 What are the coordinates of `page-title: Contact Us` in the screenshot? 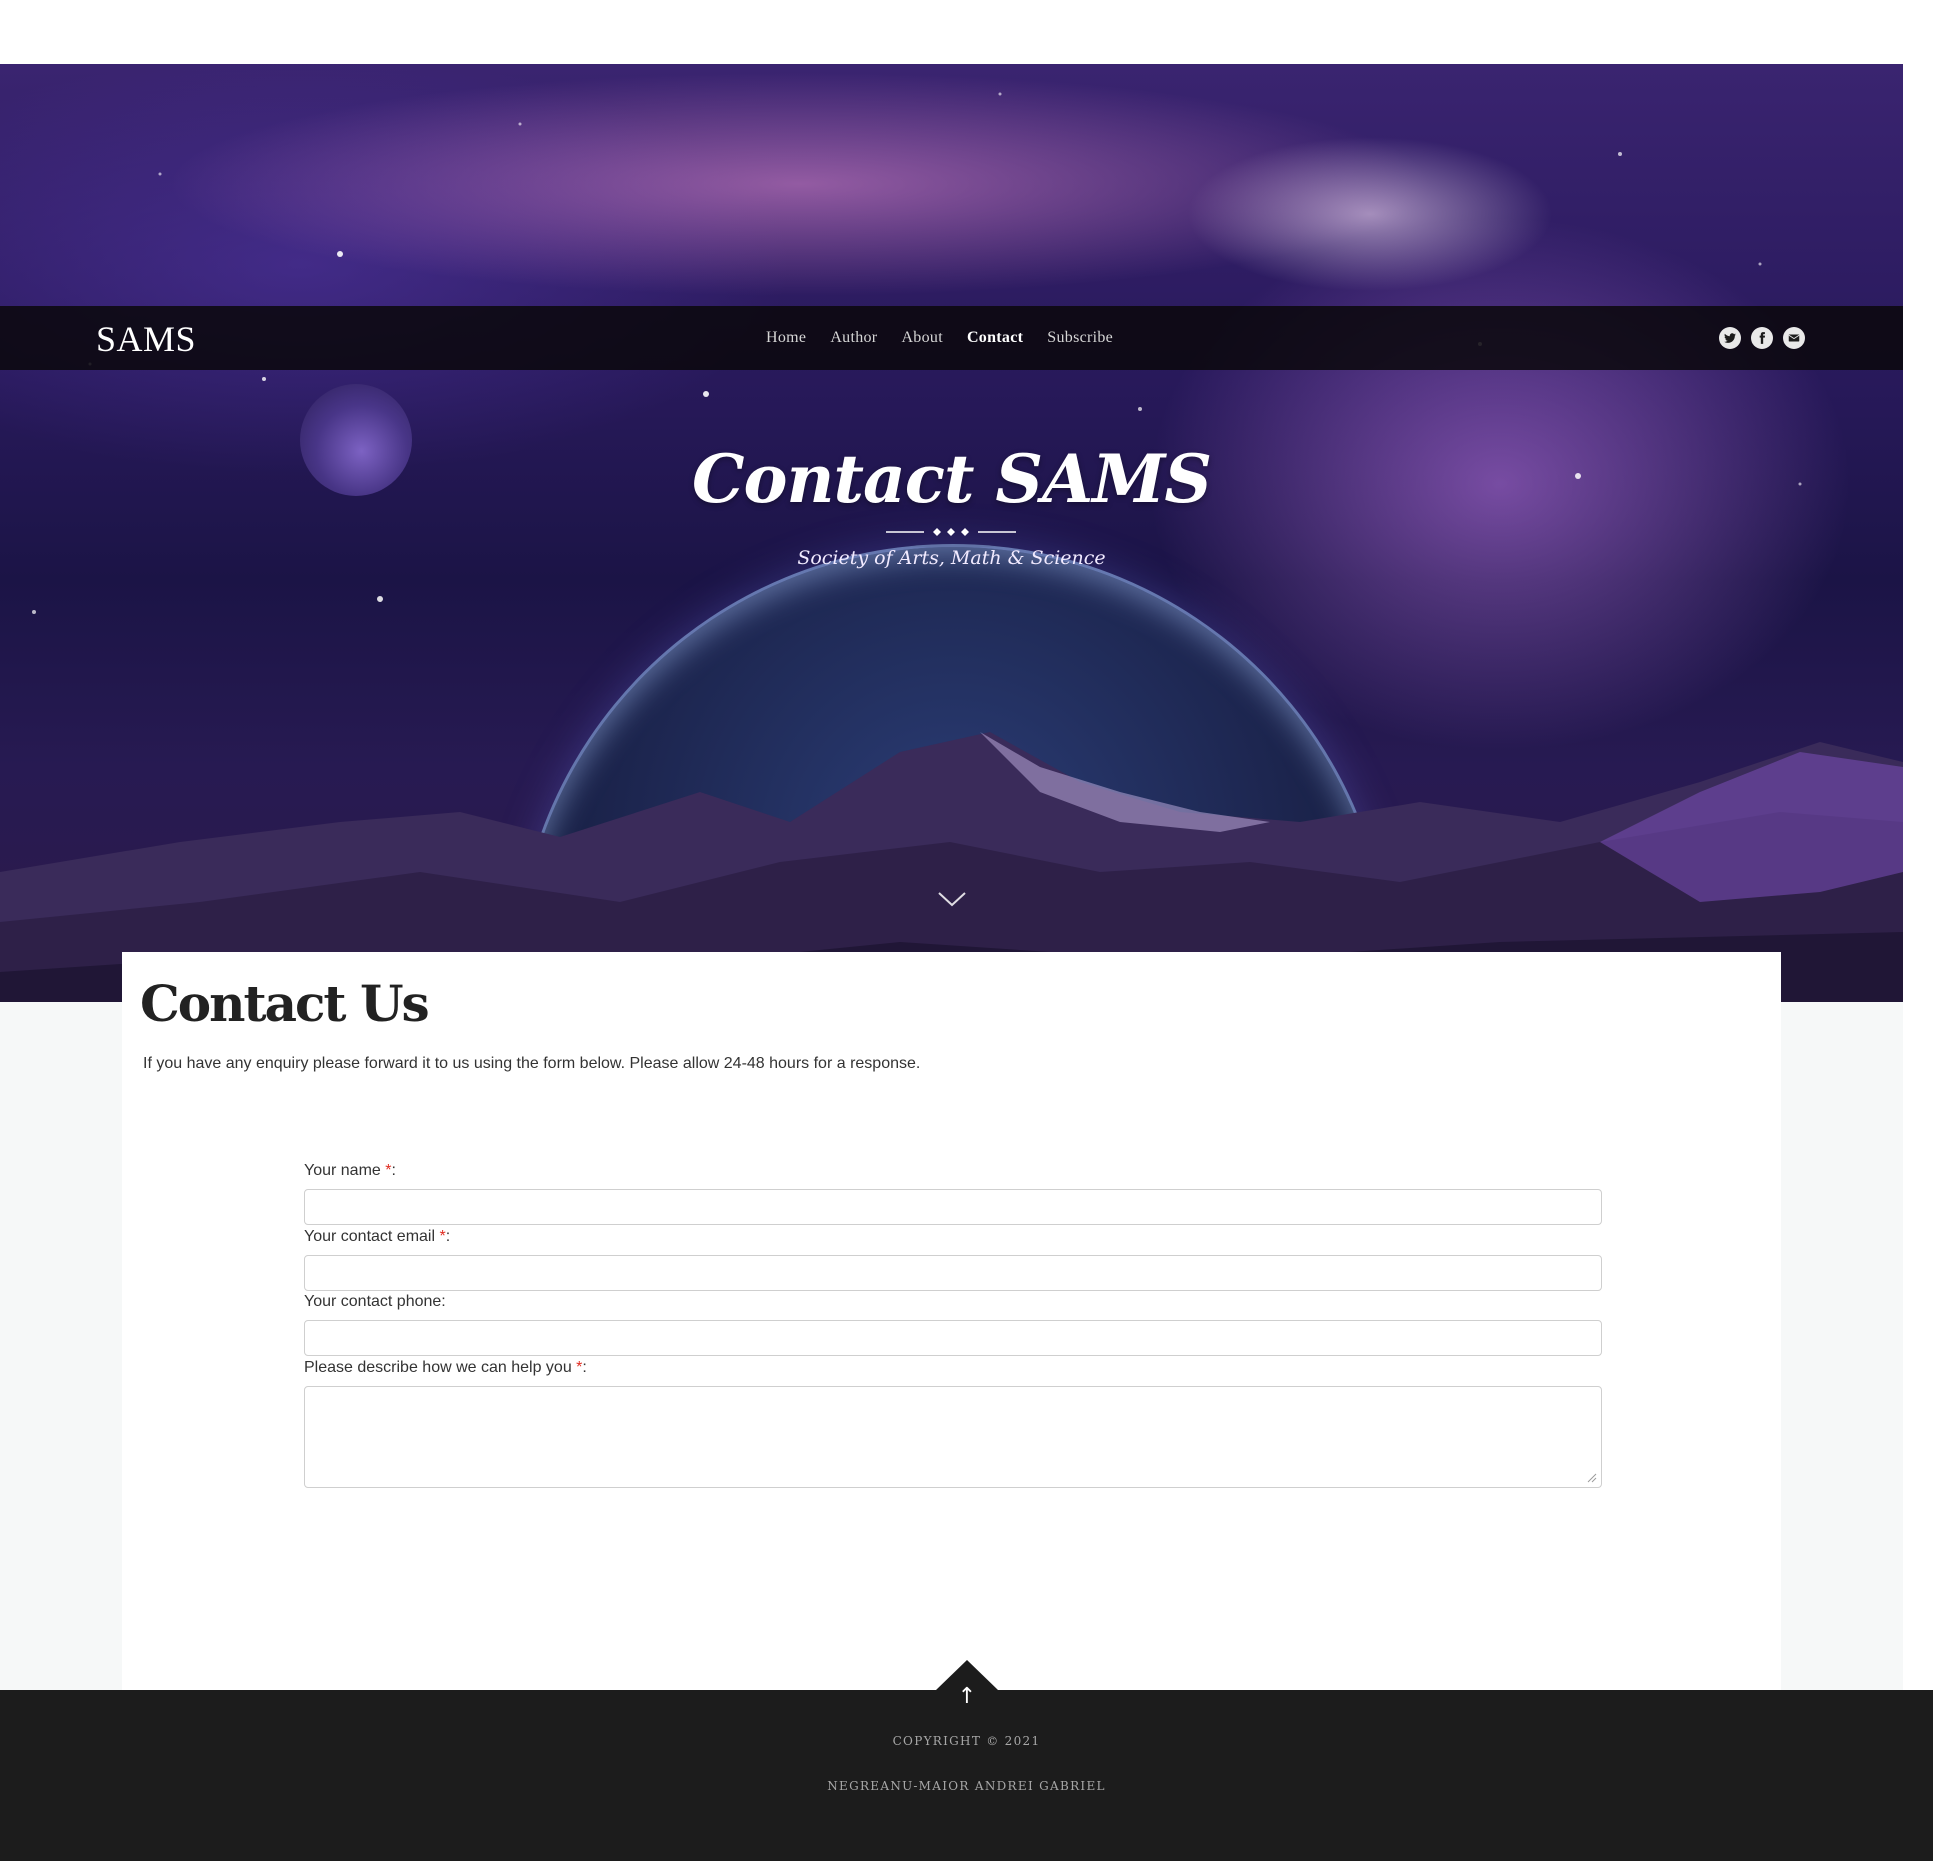 It's located at (285, 1003).